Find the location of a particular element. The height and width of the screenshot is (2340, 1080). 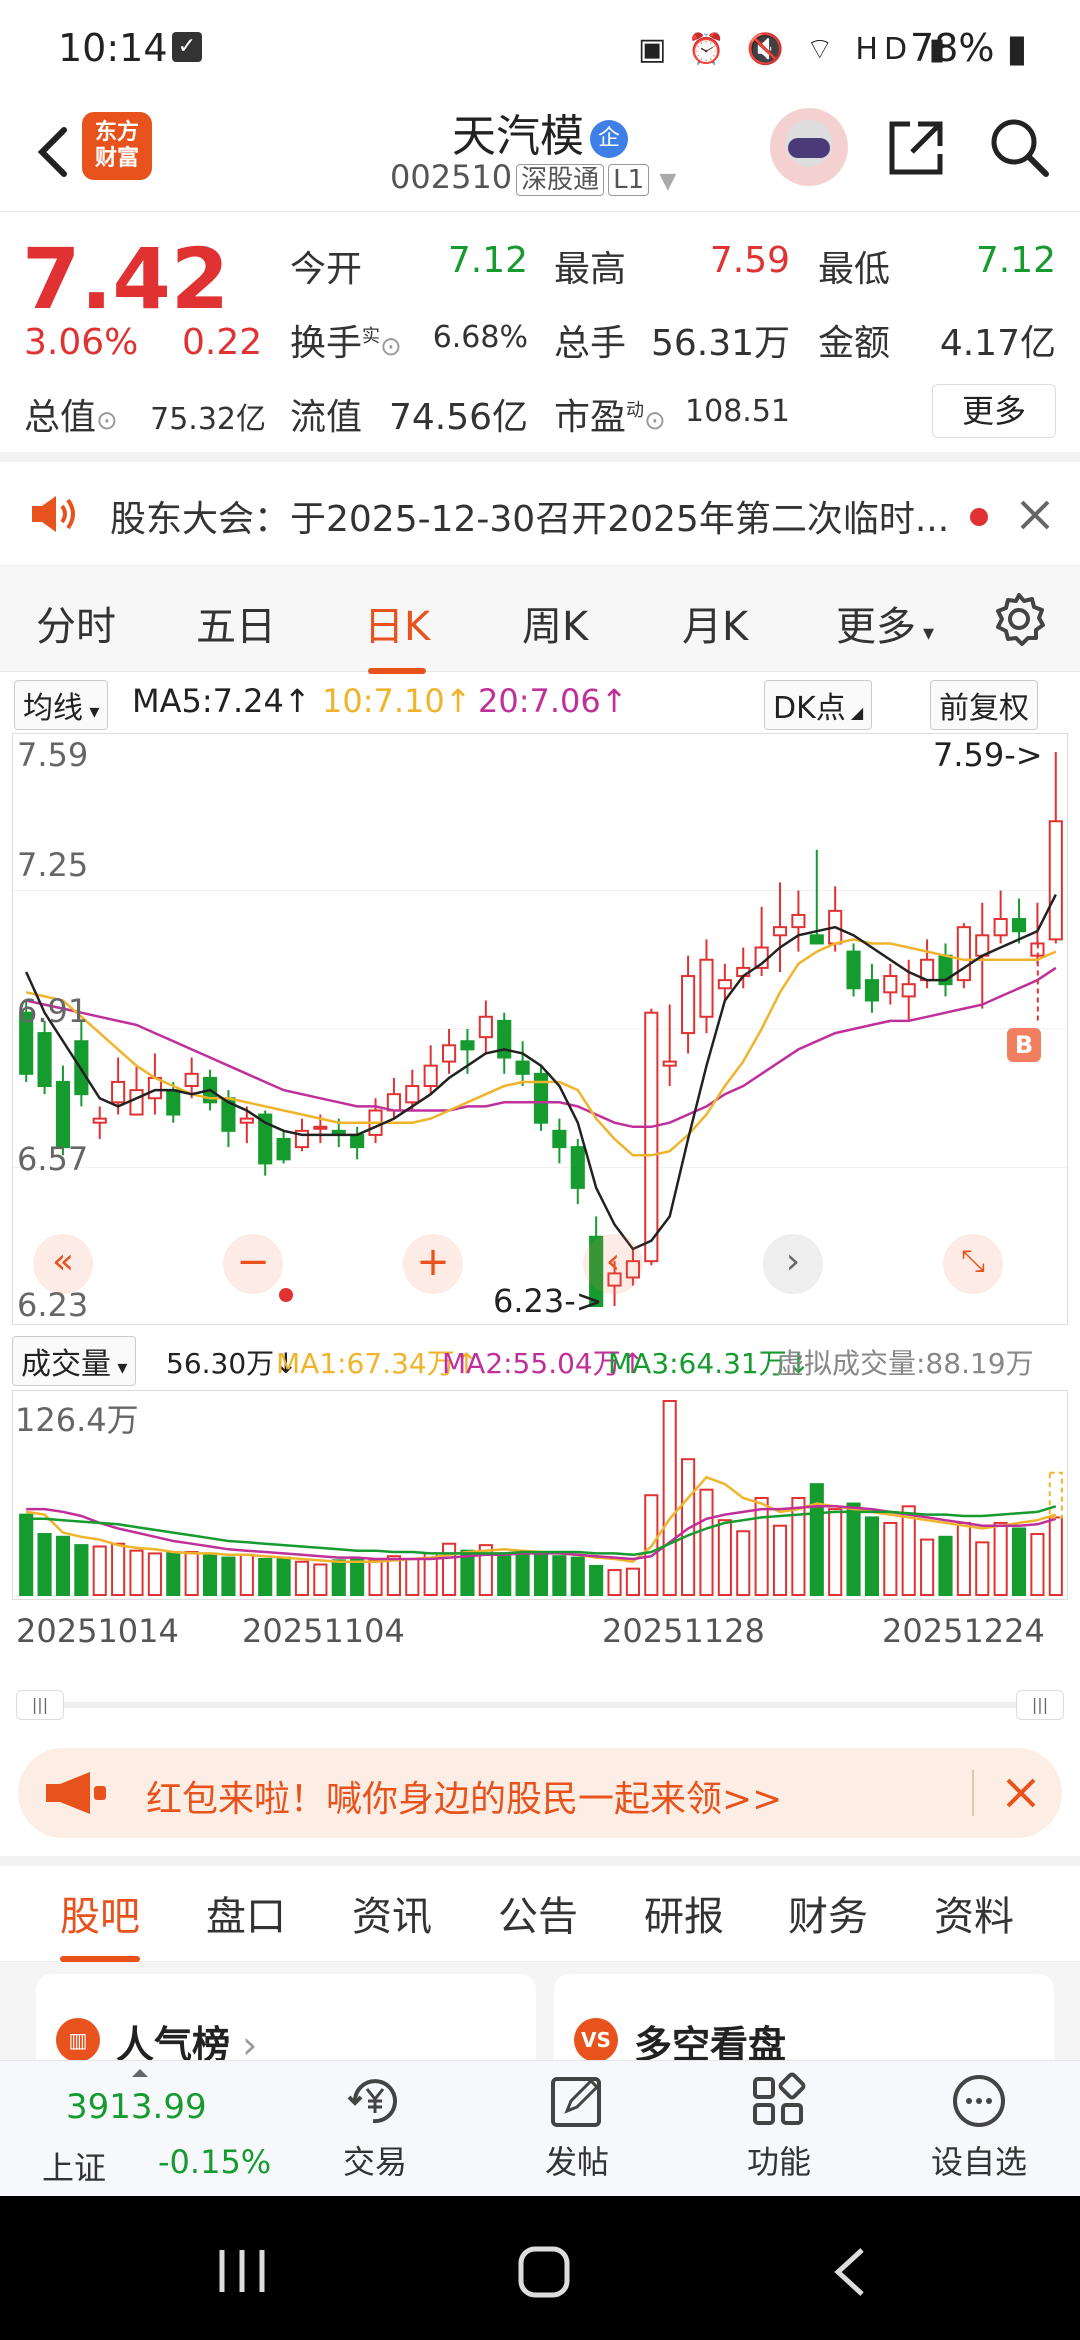

red-packet-banner: 红包来啦！喊你身边的股民一起来领>> is located at coordinates (540, 1793).